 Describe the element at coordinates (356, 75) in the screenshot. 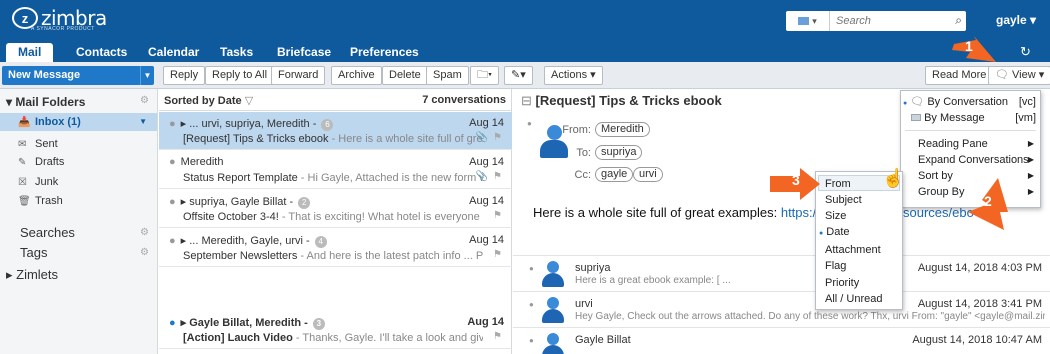

I see `archive-button: Archive` at that location.